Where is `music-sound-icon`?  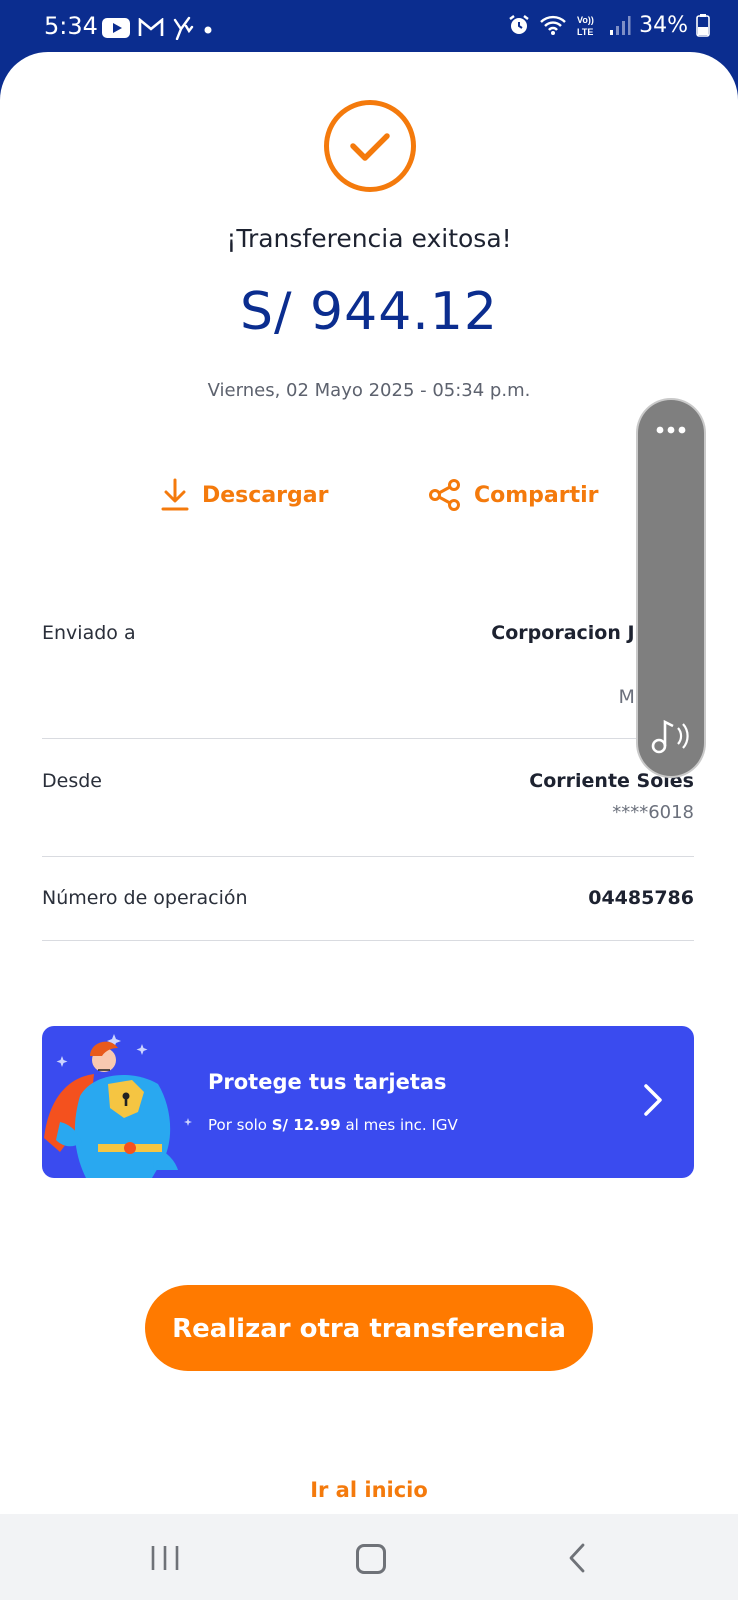
music-sound-icon is located at coordinates (672, 736).